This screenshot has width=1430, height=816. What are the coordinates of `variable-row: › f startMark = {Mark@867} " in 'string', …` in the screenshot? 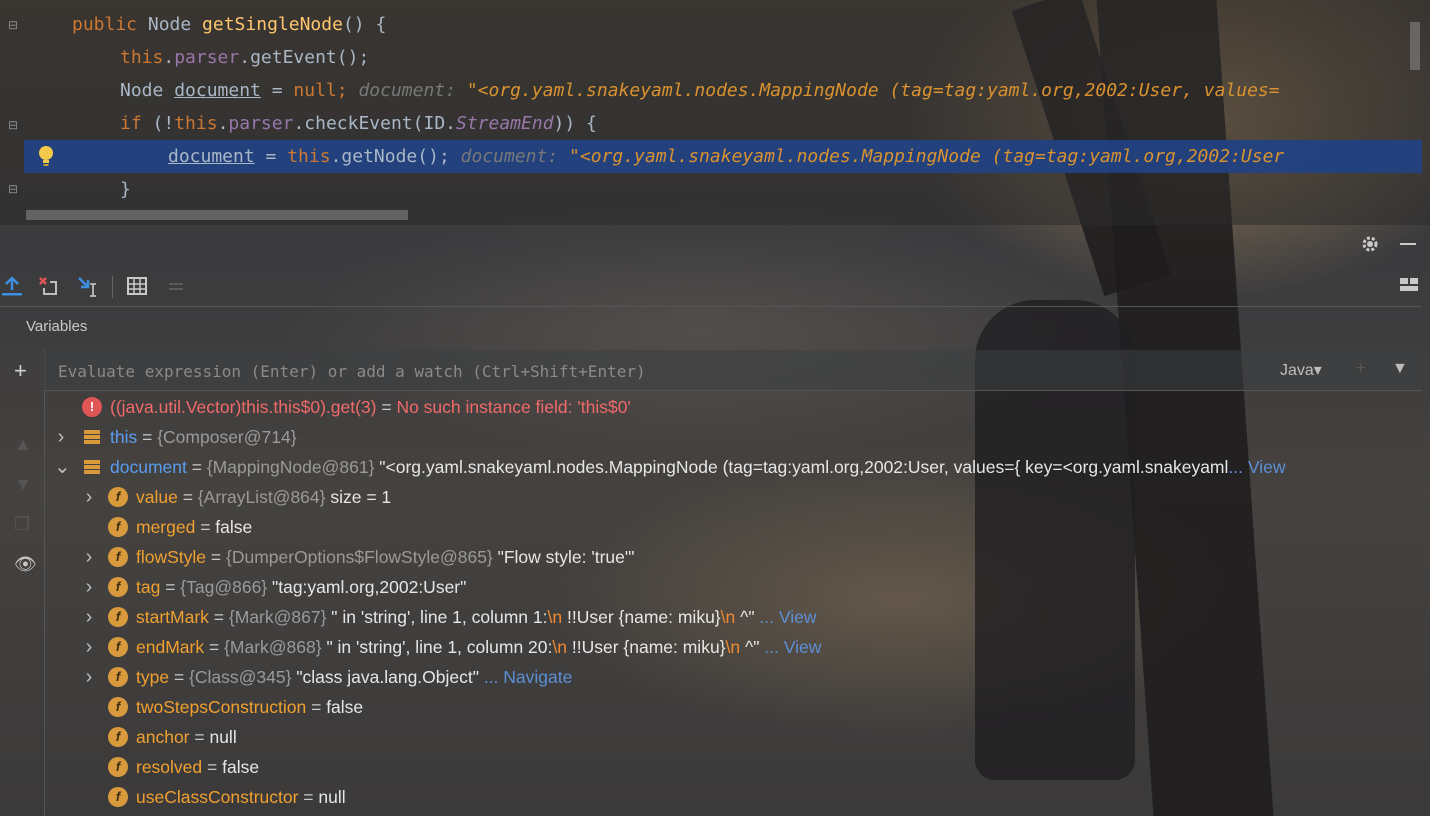 It's located at (734, 617).